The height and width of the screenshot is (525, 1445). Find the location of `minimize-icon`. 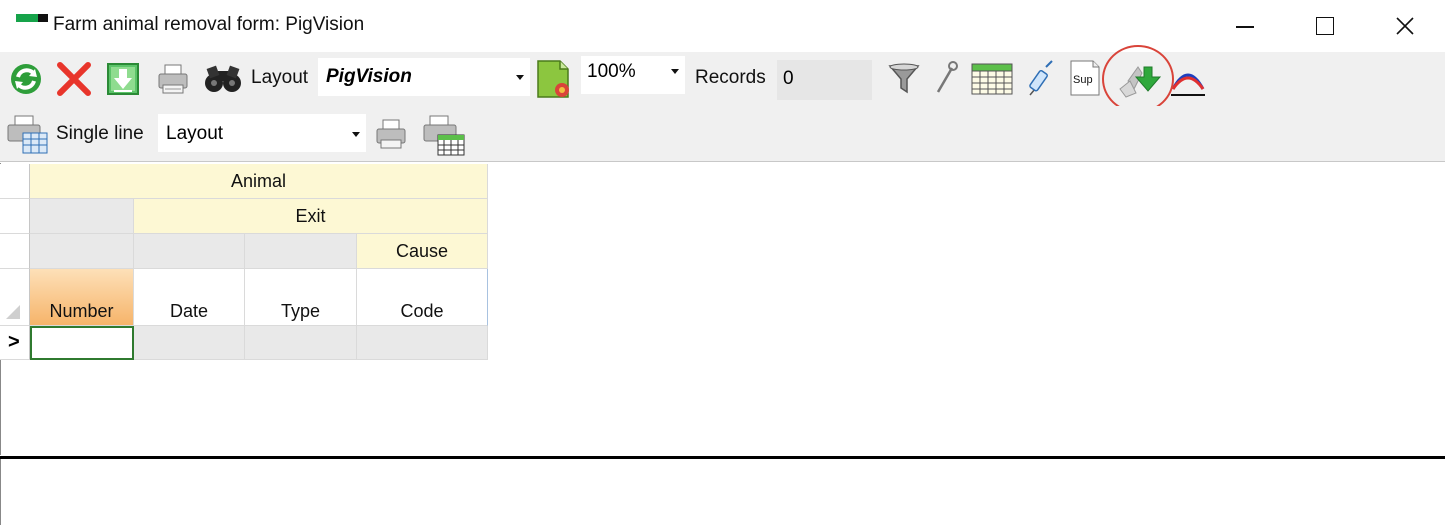

minimize-icon is located at coordinates (1245, 27).